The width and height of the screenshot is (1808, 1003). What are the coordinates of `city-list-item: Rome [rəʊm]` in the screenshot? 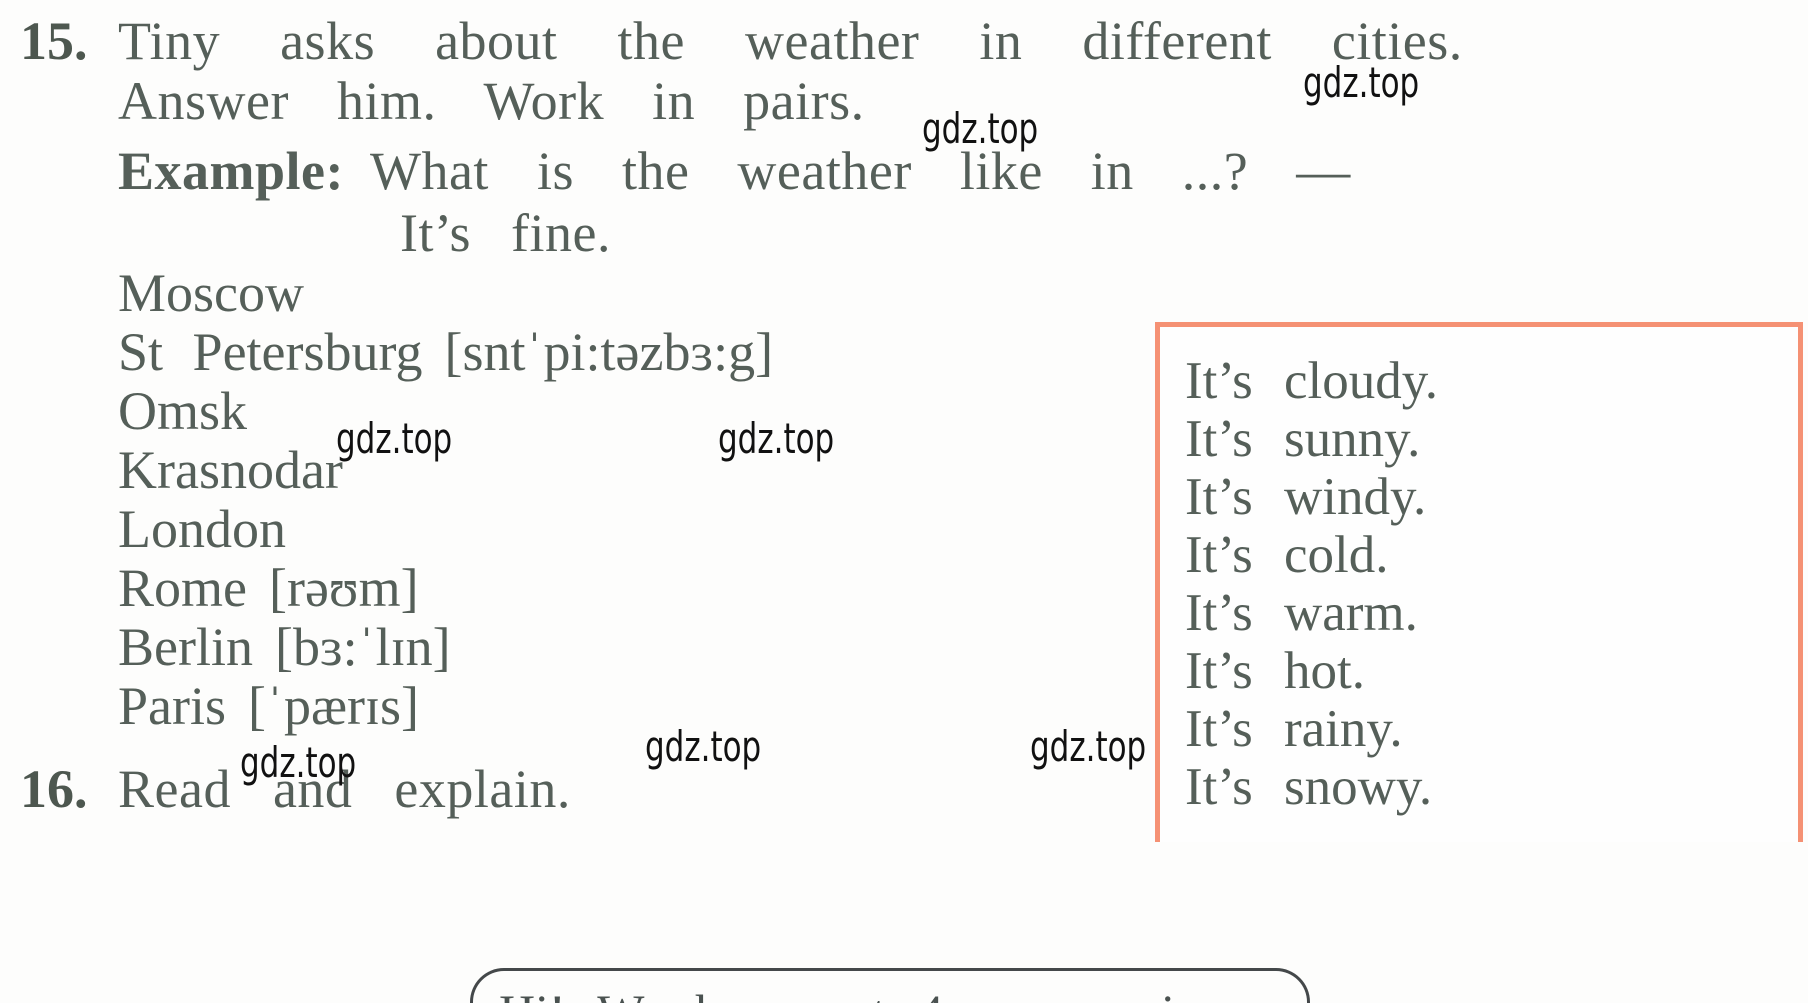 It's located at (268, 588).